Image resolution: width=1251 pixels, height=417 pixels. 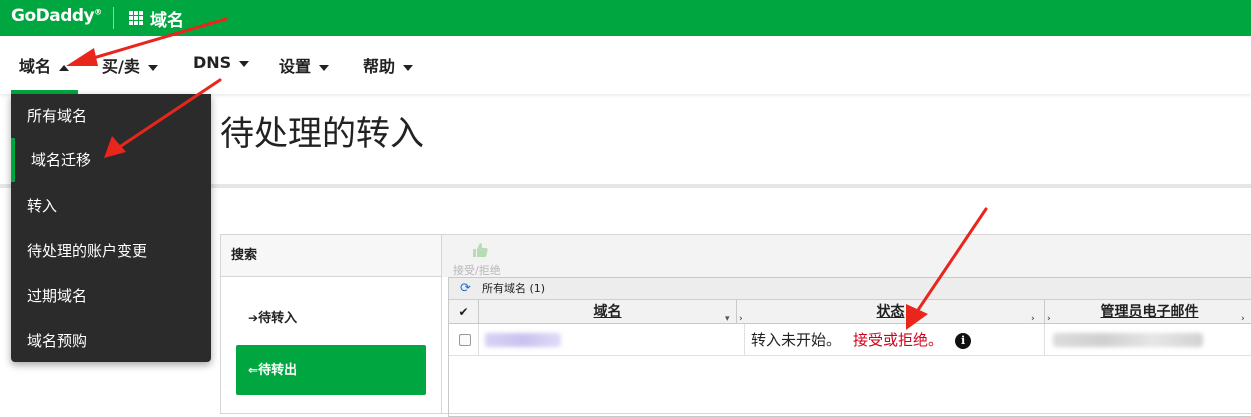 What do you see at coordinates (625, 18) in the screenshot?
I see `top-bar: GoDaddy® 域名` at bounding box center [625, 18].